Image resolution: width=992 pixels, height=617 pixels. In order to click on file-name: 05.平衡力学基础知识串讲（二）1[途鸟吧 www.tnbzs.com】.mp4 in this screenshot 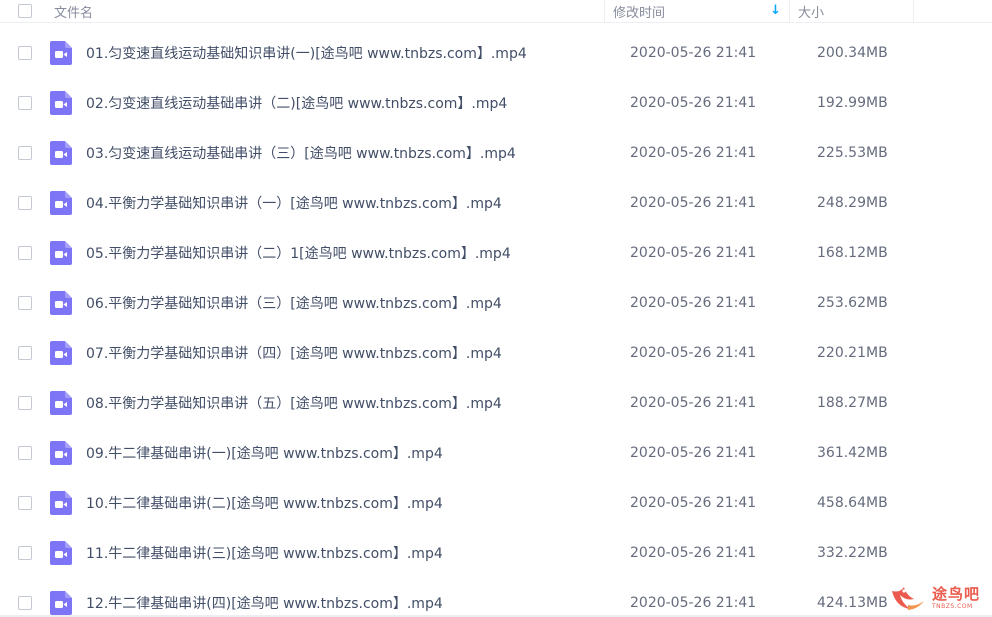, I will do `click(348, 253)`.